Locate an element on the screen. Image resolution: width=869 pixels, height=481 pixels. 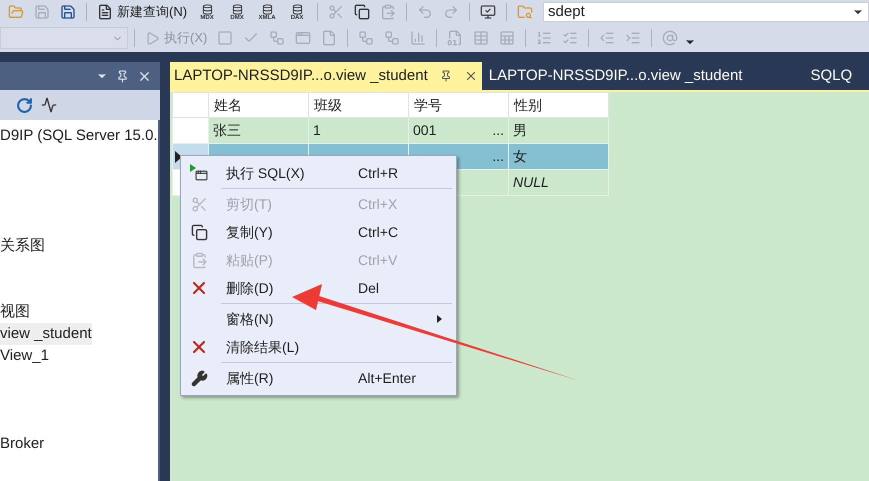
submenu-arrow-icon is located at coordinates (439, 319).